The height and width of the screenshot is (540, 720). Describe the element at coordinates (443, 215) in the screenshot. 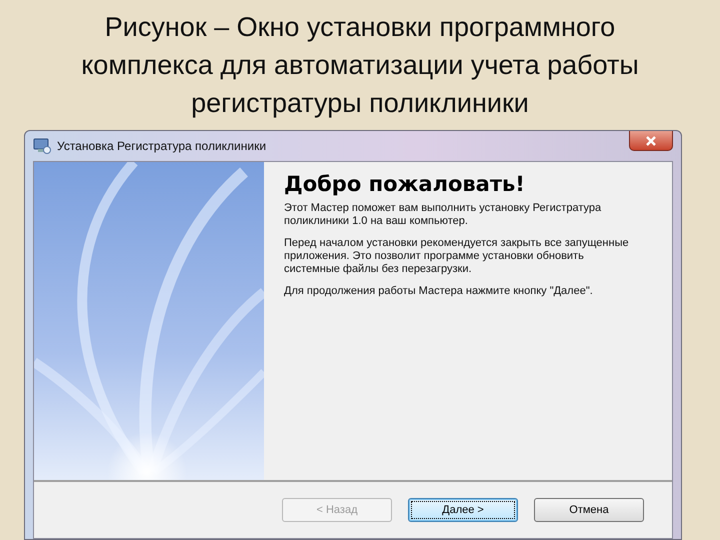

I see `instruction-text: Этот Мастер поможет вам выполнить установку Регистратура поликлиники 1.0 на ваш компьютер.` at that location.